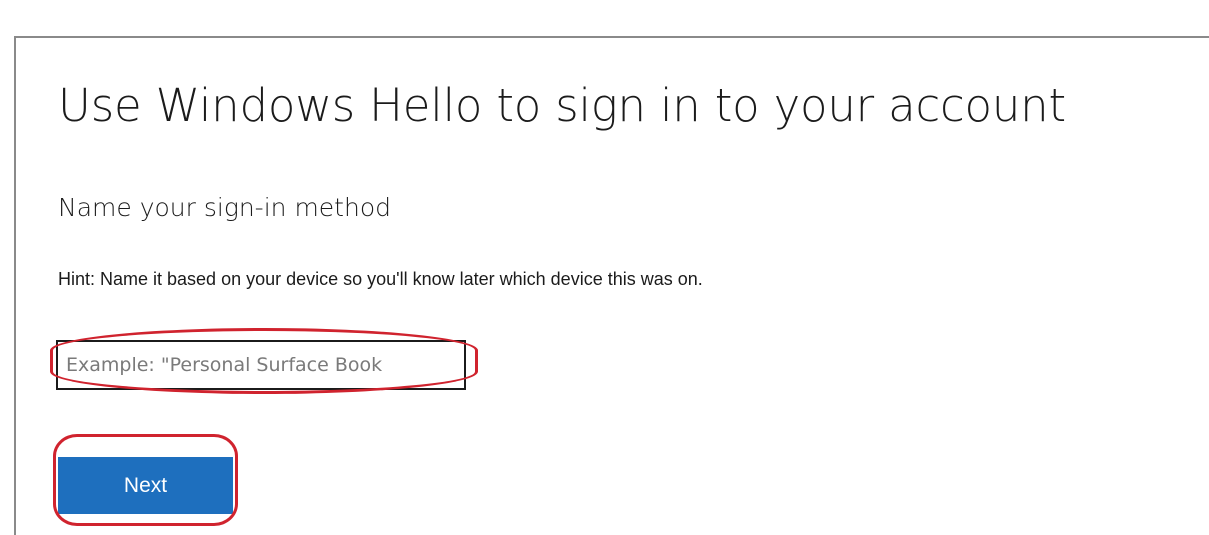 The image size is (1209, 535). I want to click on next-button: Next, so click(145, 485).